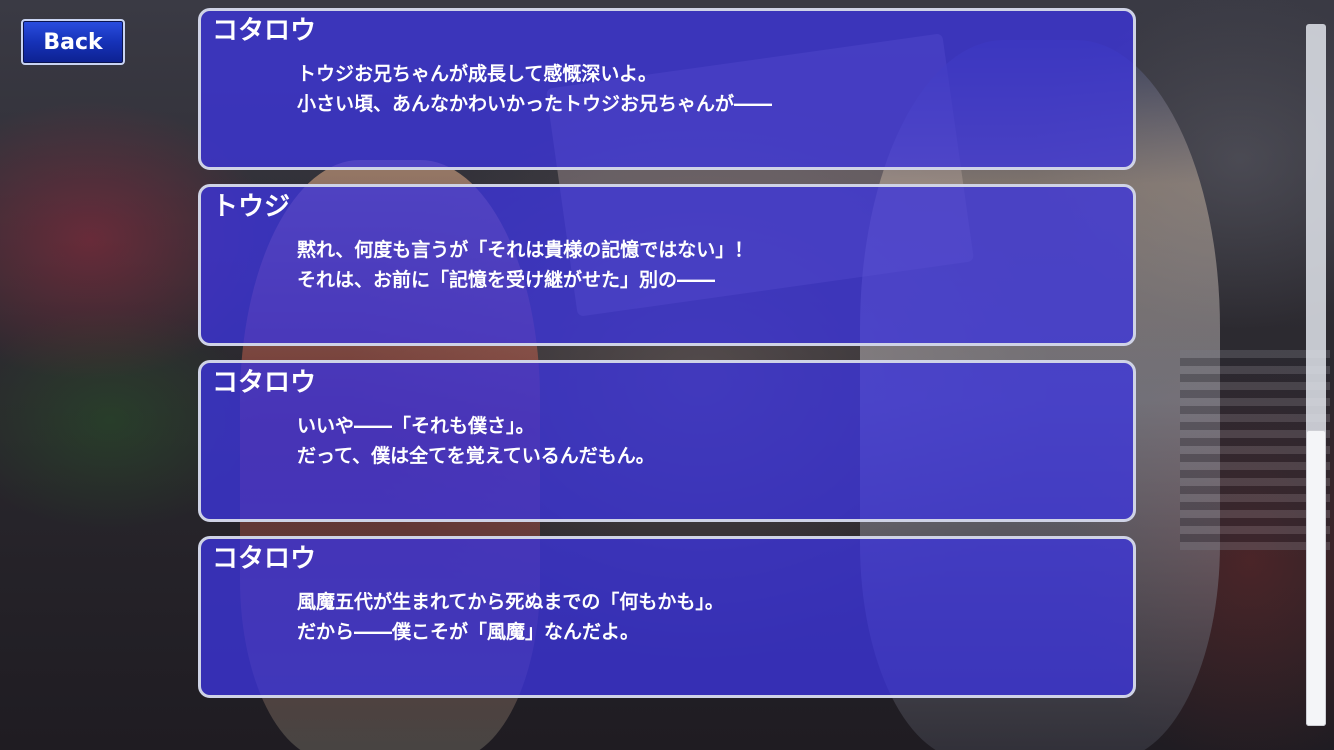 This screenshot has width=1334, height=750. What do you see at coordinates (477, 74) in the screenshot?
I see `dialogue-line: トウジお兄ちゃんが成長して感慨深いよ。` at bounding box center [477, 74].